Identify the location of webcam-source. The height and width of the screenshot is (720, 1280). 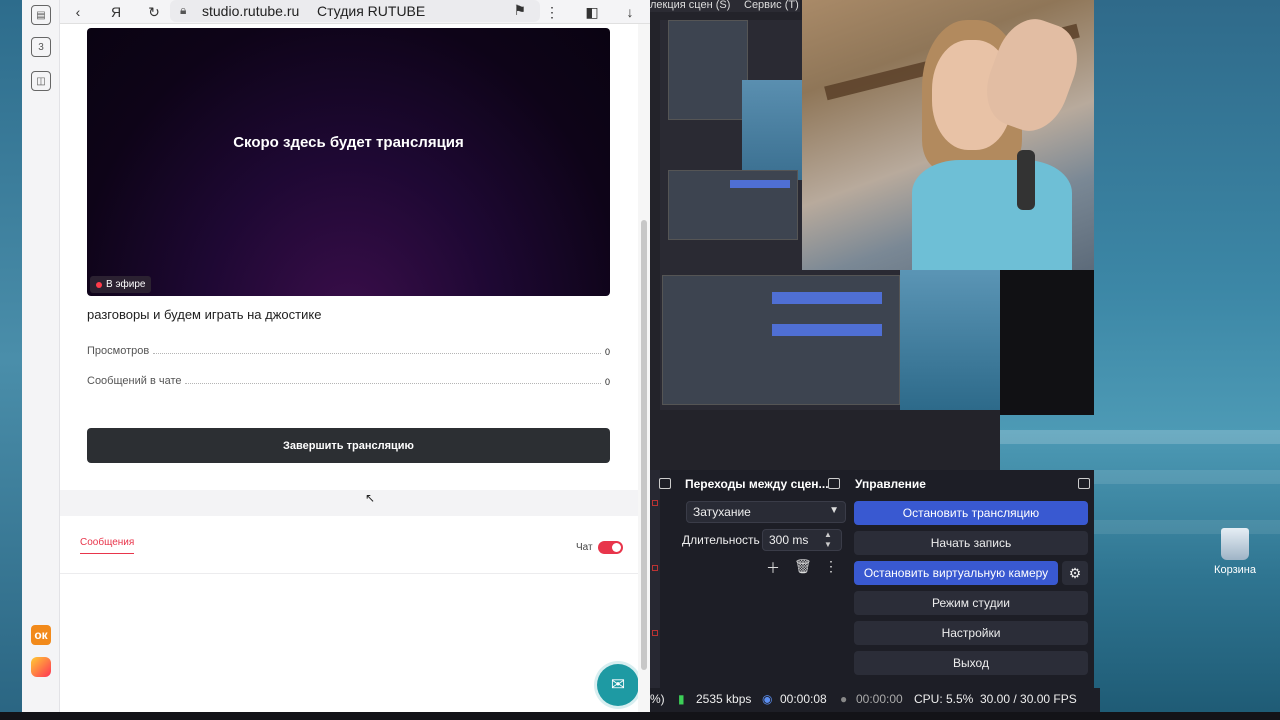
(948, 135).